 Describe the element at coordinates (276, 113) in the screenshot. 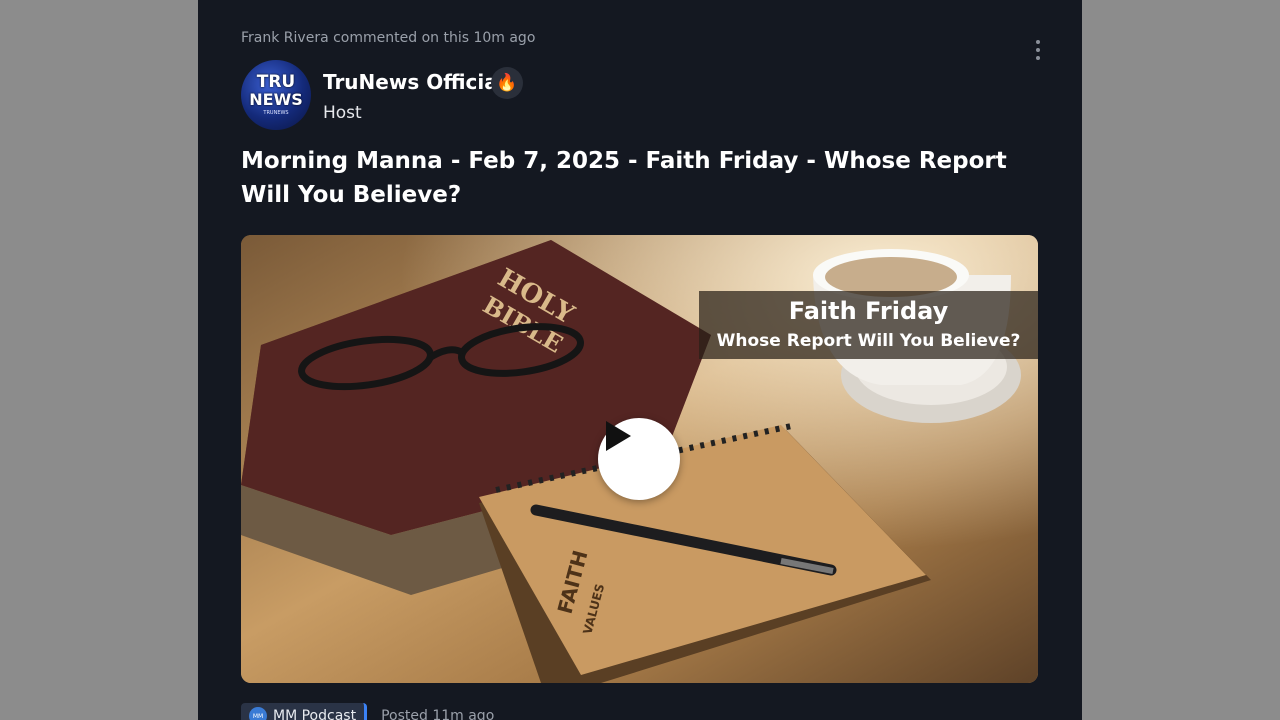

I see `avatar-logo-line3: TRUNEWS` at that location.